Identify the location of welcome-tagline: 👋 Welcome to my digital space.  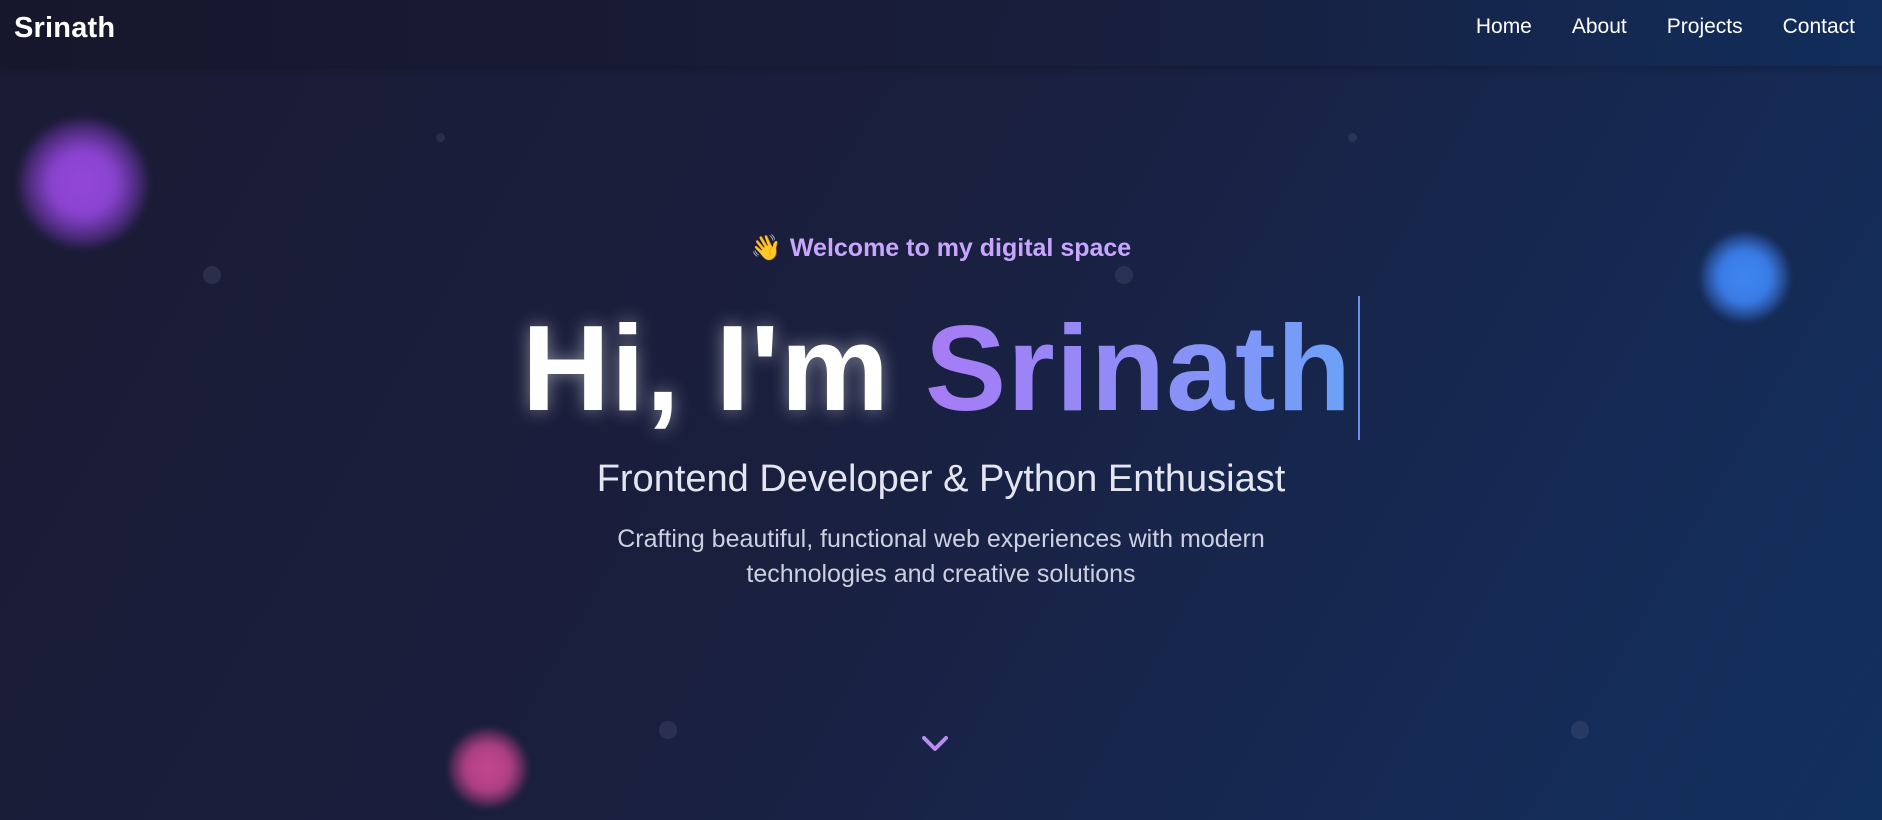
(941, 248).